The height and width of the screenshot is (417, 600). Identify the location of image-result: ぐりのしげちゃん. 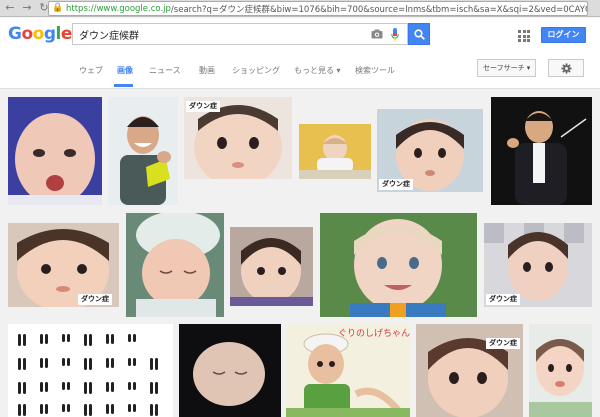
(348, 370).